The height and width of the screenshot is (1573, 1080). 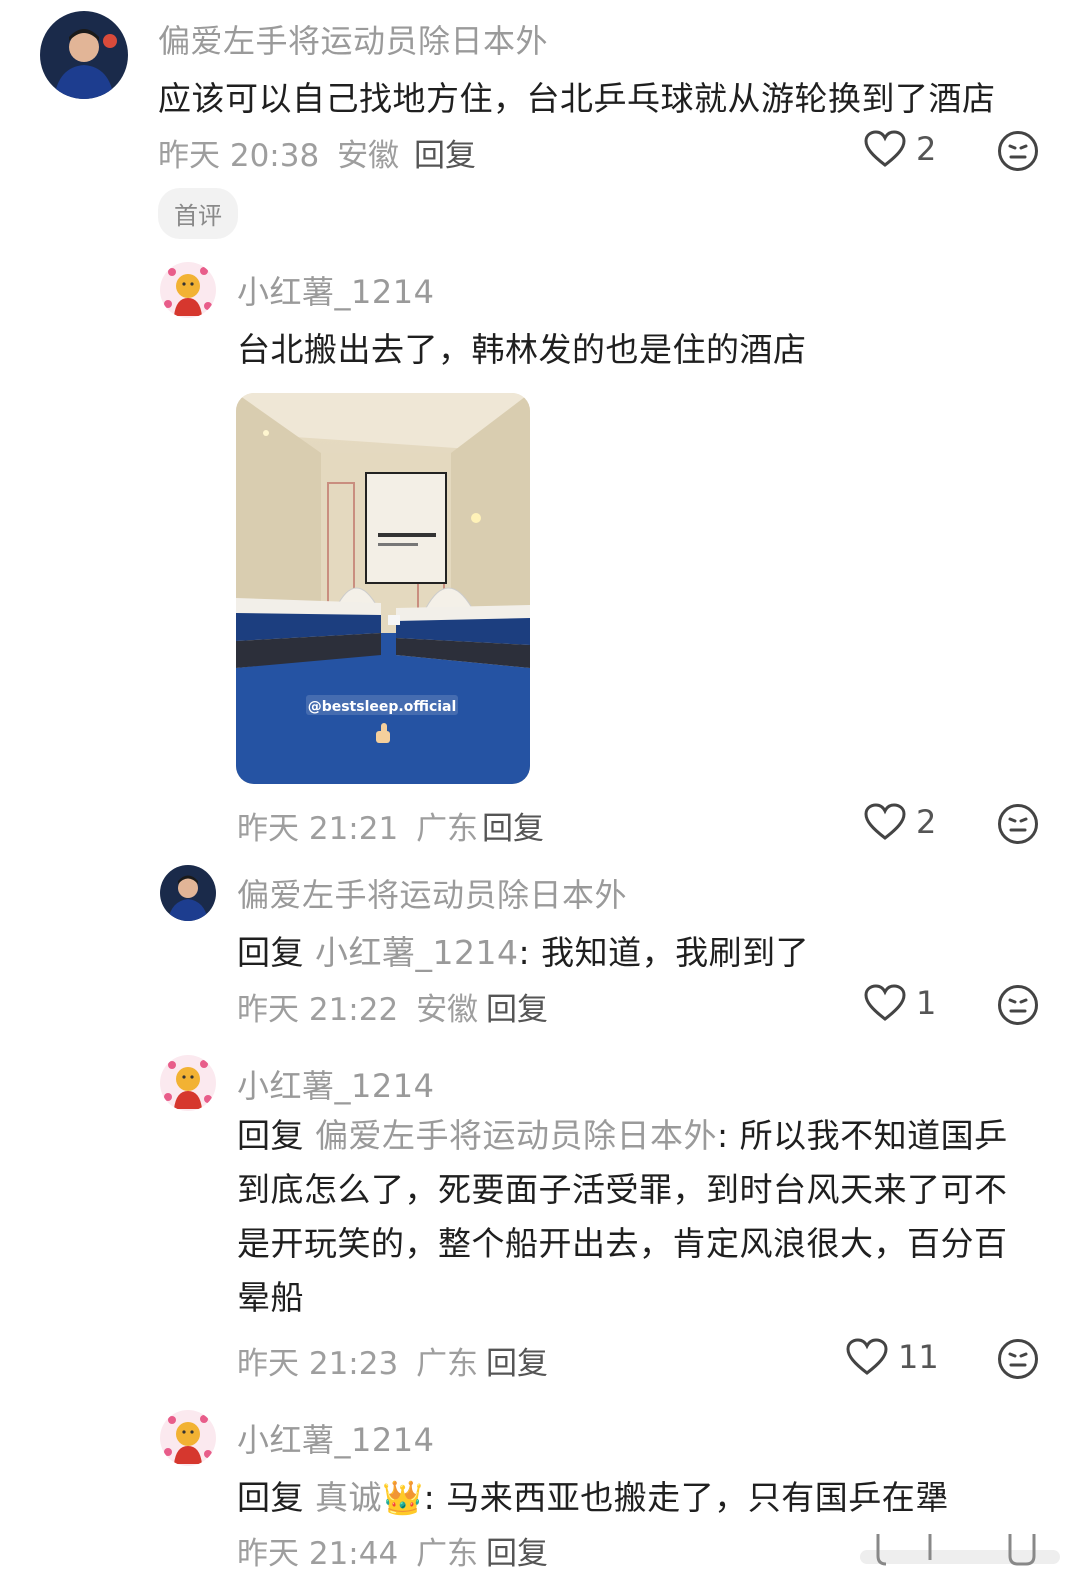 I want to click on mention-link: 真诚👑, so click(x=369, y=1497).